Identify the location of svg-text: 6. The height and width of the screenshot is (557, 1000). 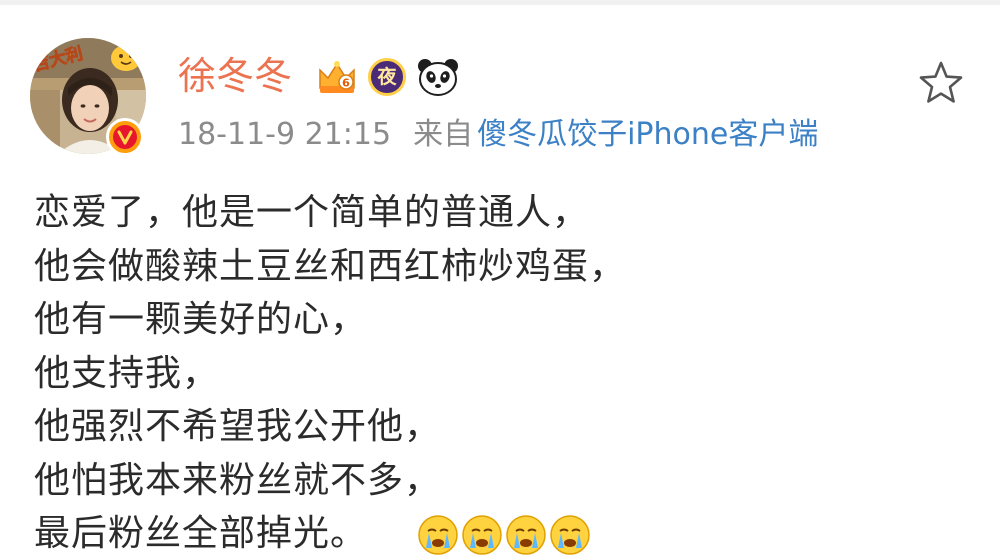
(346, 83).